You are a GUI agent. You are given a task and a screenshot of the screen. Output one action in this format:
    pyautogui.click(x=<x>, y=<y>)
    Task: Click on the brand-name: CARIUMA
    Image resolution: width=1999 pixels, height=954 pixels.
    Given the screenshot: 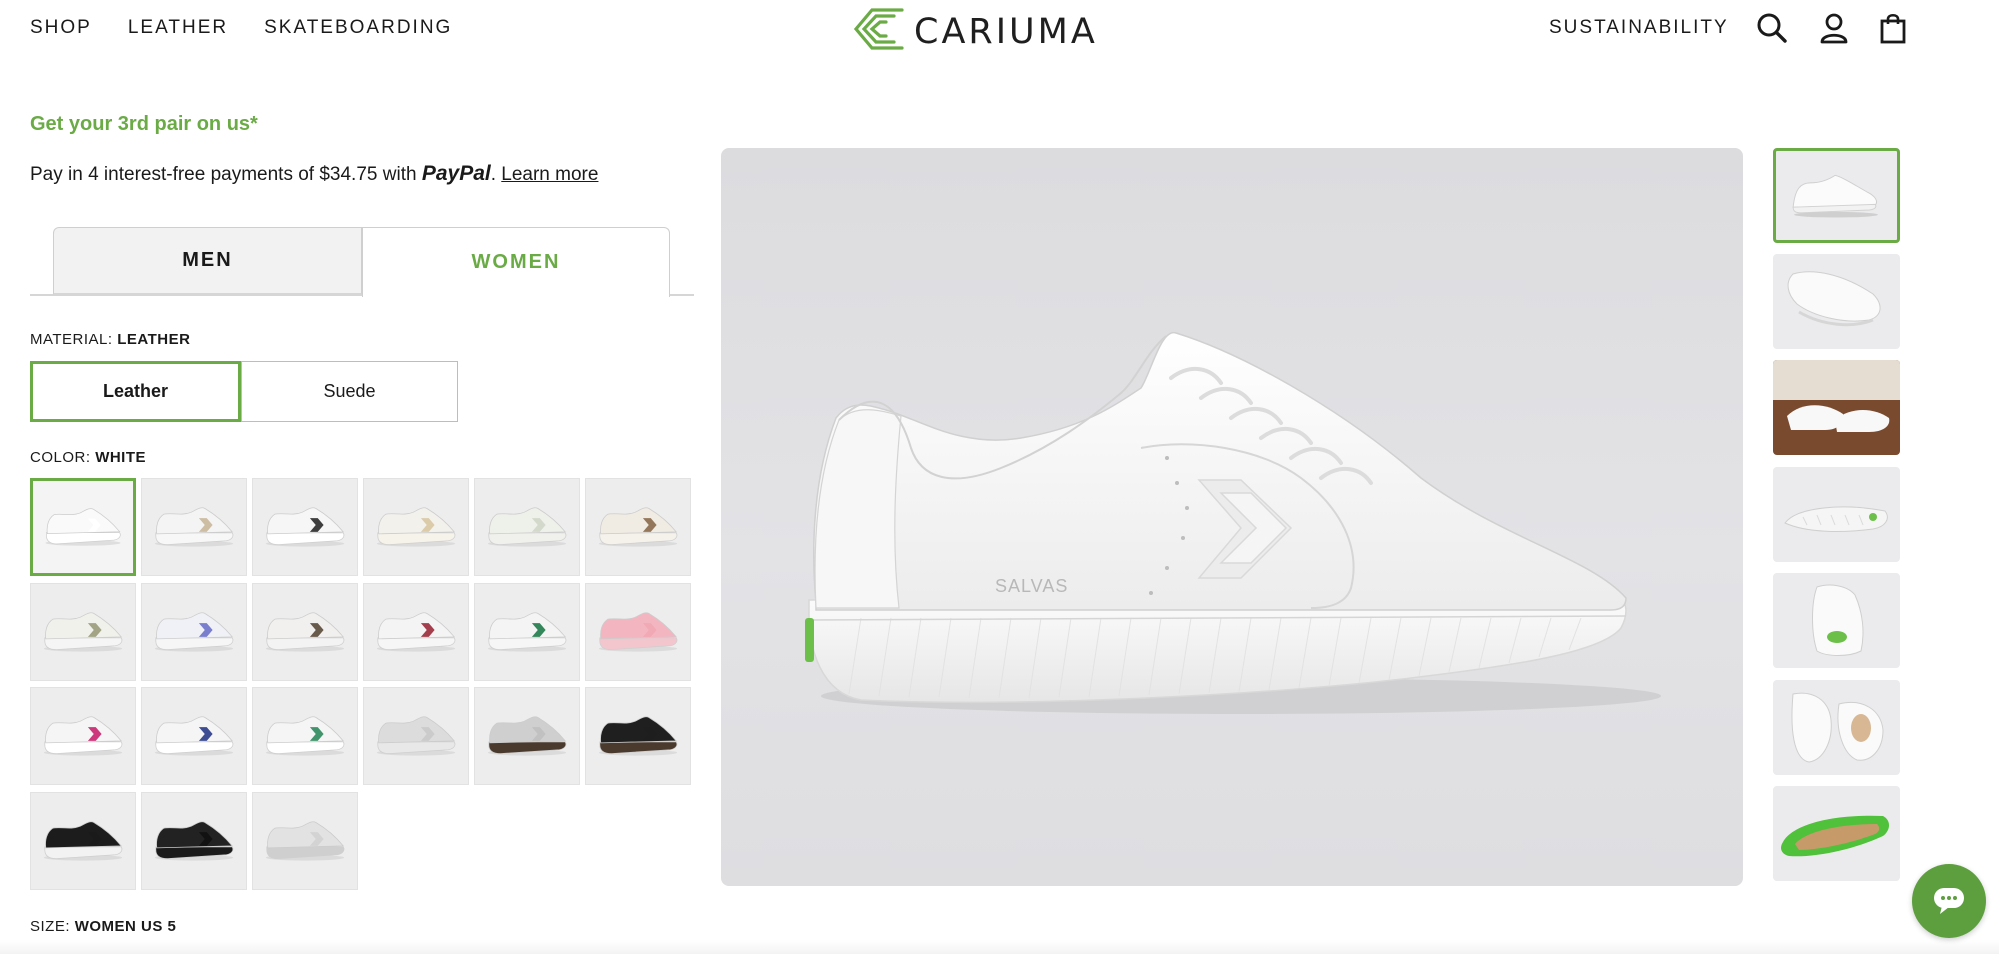 What is the action you would take?
    pyautogui.click(x=1006, y=31)
    